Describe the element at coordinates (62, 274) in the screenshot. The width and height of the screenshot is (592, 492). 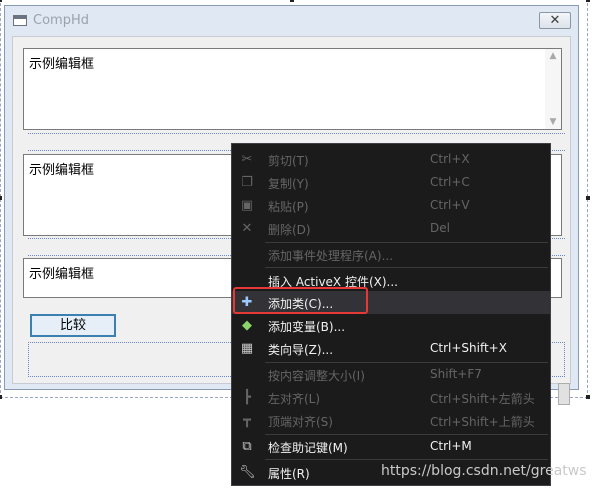
I see `edit-box-3-text: 示例编辑框` at that location.